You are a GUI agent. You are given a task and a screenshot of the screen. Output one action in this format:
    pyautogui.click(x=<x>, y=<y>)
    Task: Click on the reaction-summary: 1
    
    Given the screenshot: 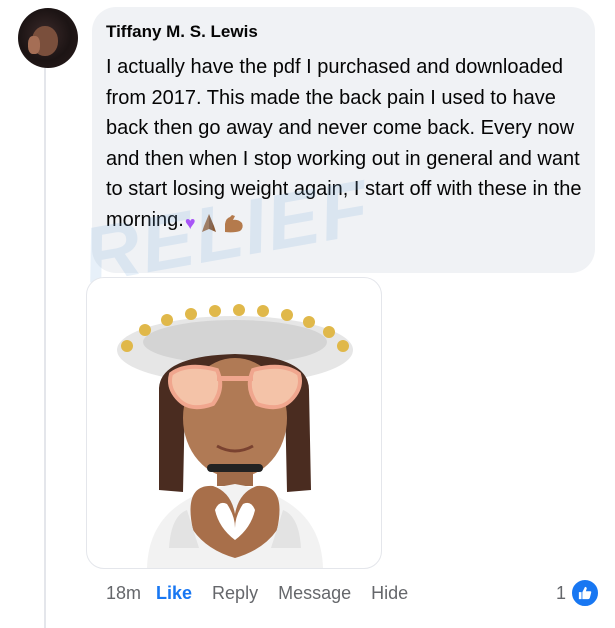 What is the action you would take?
    pyautogui.click(x=578, y=593)
    